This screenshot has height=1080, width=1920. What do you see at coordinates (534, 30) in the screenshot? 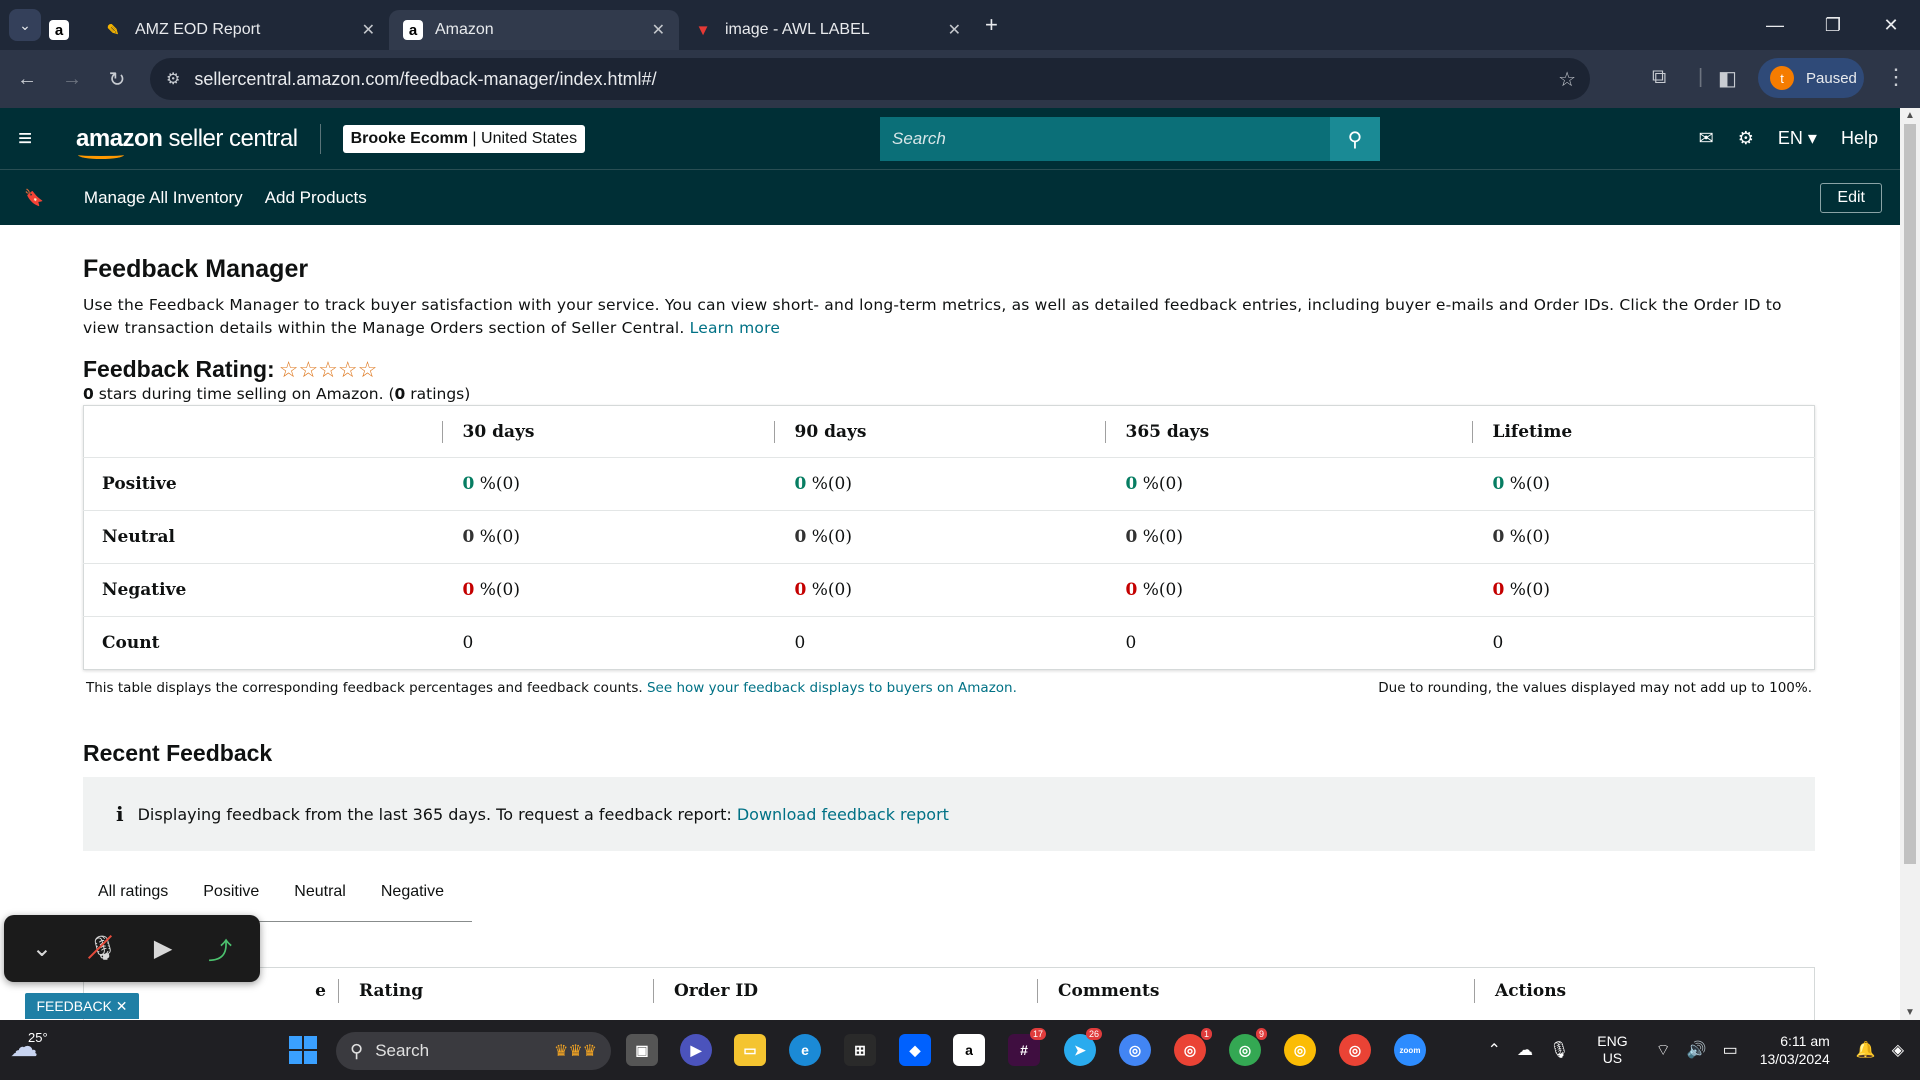
I see `tab-amazon: a Amazon ✕` at bounding box center [534, 30].